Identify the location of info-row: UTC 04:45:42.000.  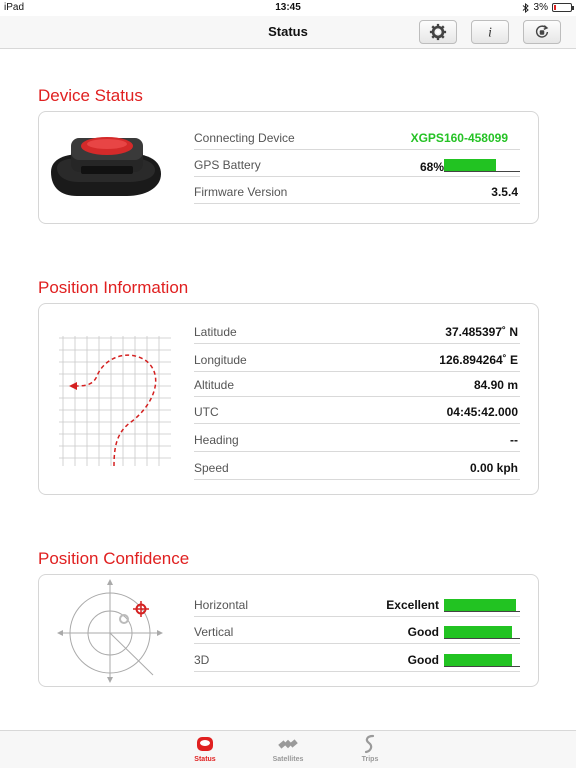
(357, 411).